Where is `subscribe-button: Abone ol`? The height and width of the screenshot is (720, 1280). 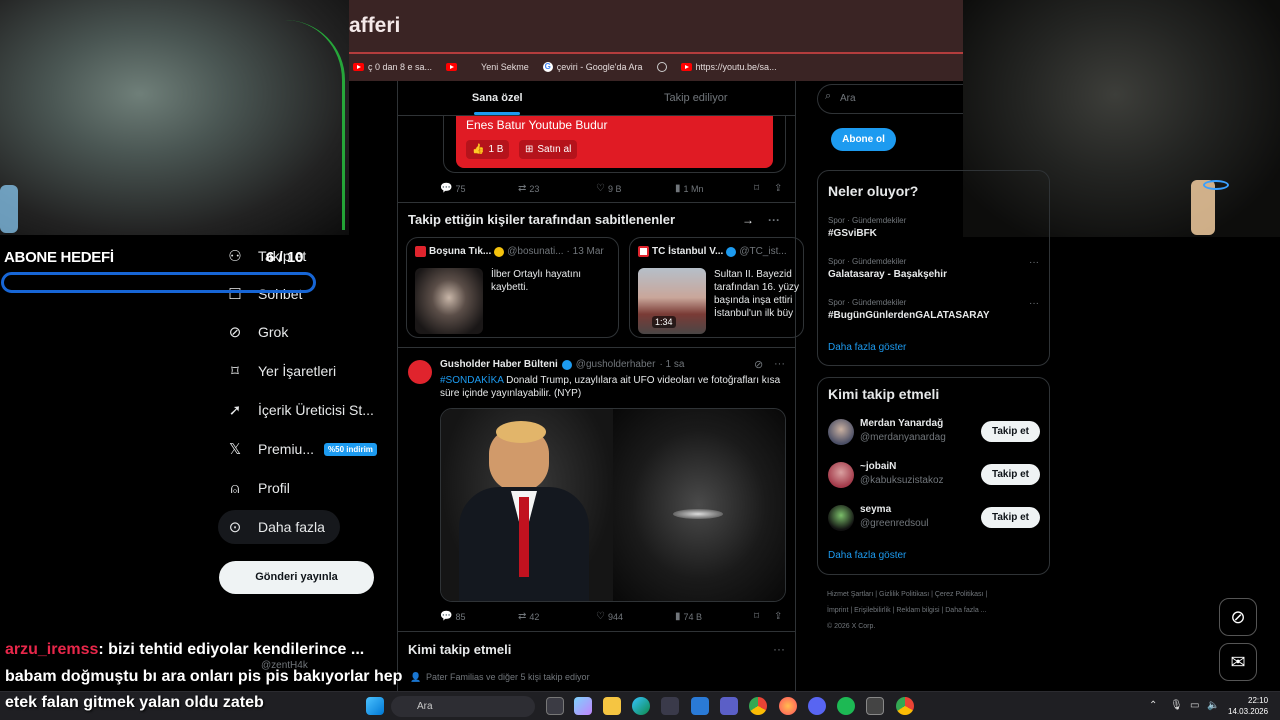 subscribe-button: Abone ol is located at coordinates (863, 139).